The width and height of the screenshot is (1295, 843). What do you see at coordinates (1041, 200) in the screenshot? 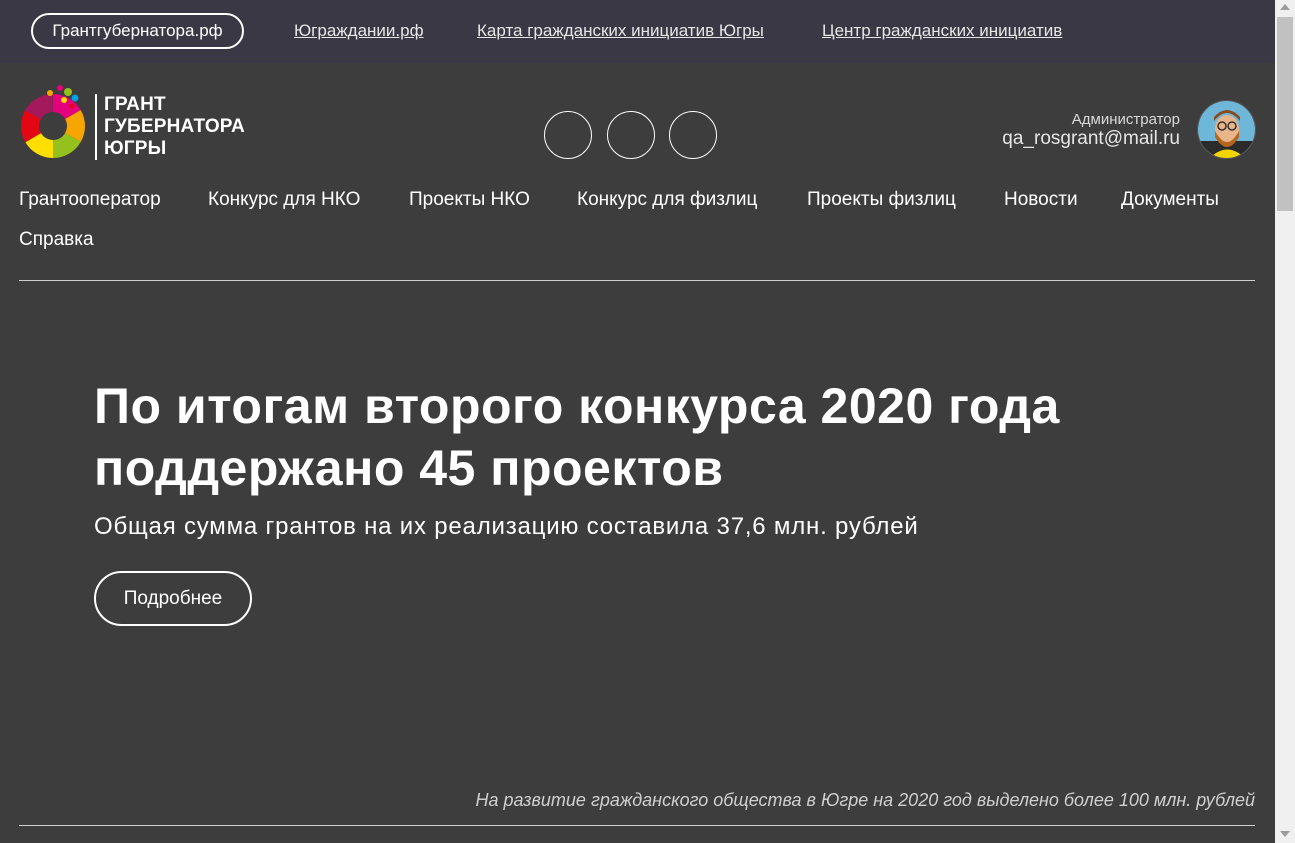
I see `nav-item-news: Новости` at bounding box center [1041, 200].